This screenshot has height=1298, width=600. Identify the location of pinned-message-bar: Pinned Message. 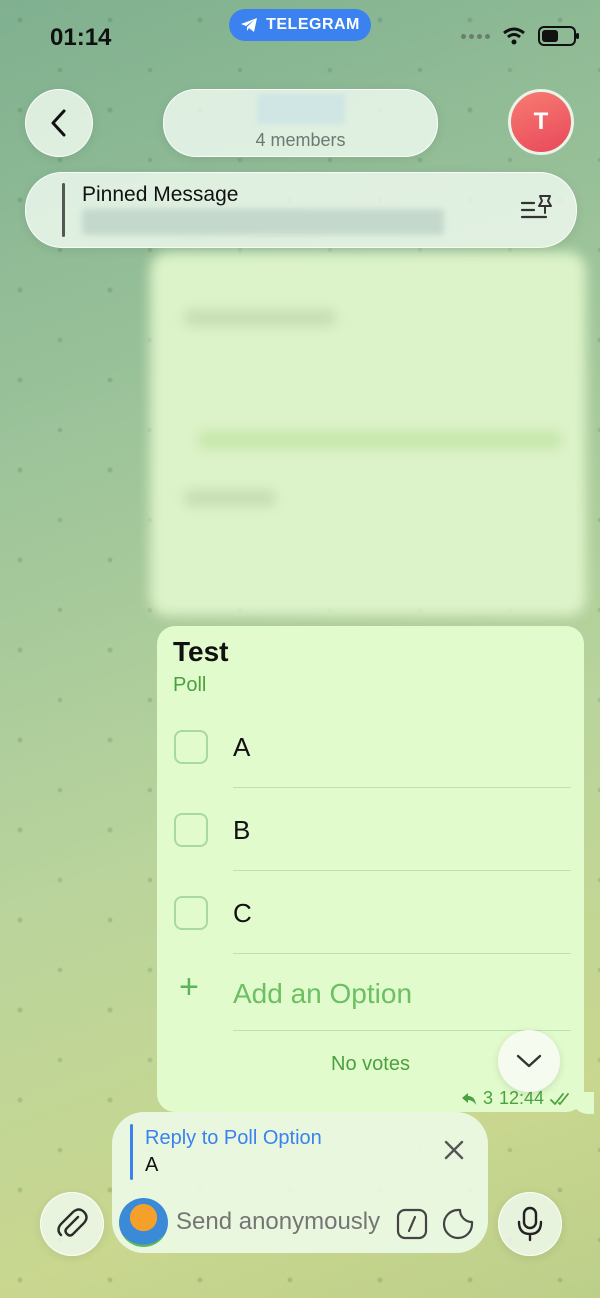
(301, 210).